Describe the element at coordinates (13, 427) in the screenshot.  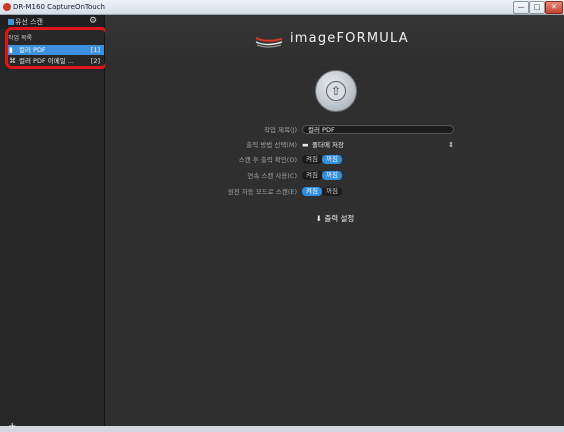
I see `add-job-button: +` at that location.